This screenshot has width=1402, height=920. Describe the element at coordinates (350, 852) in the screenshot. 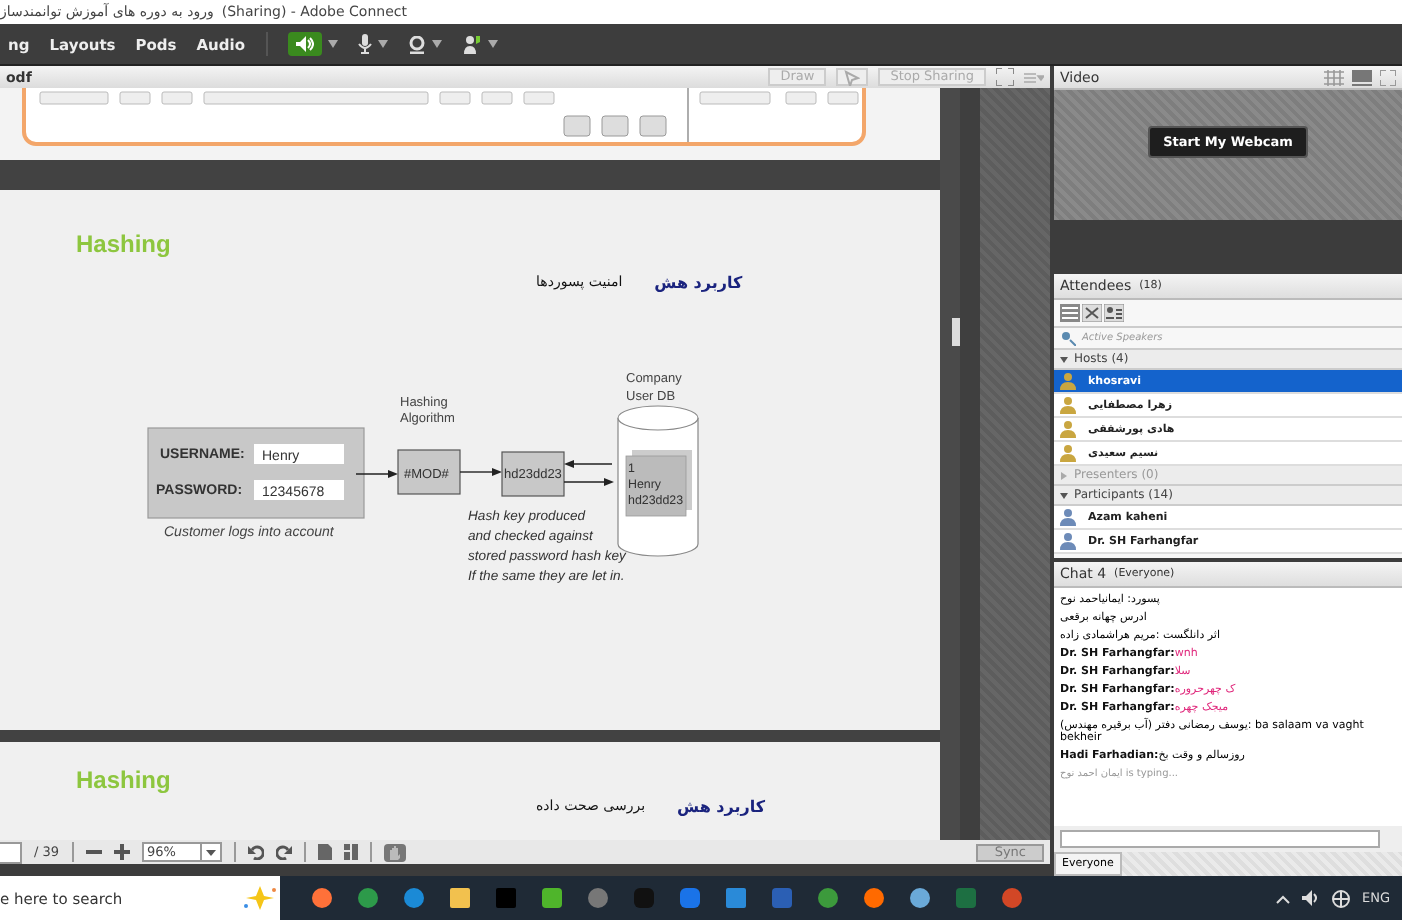

I see `two-pages-icon` at that location.